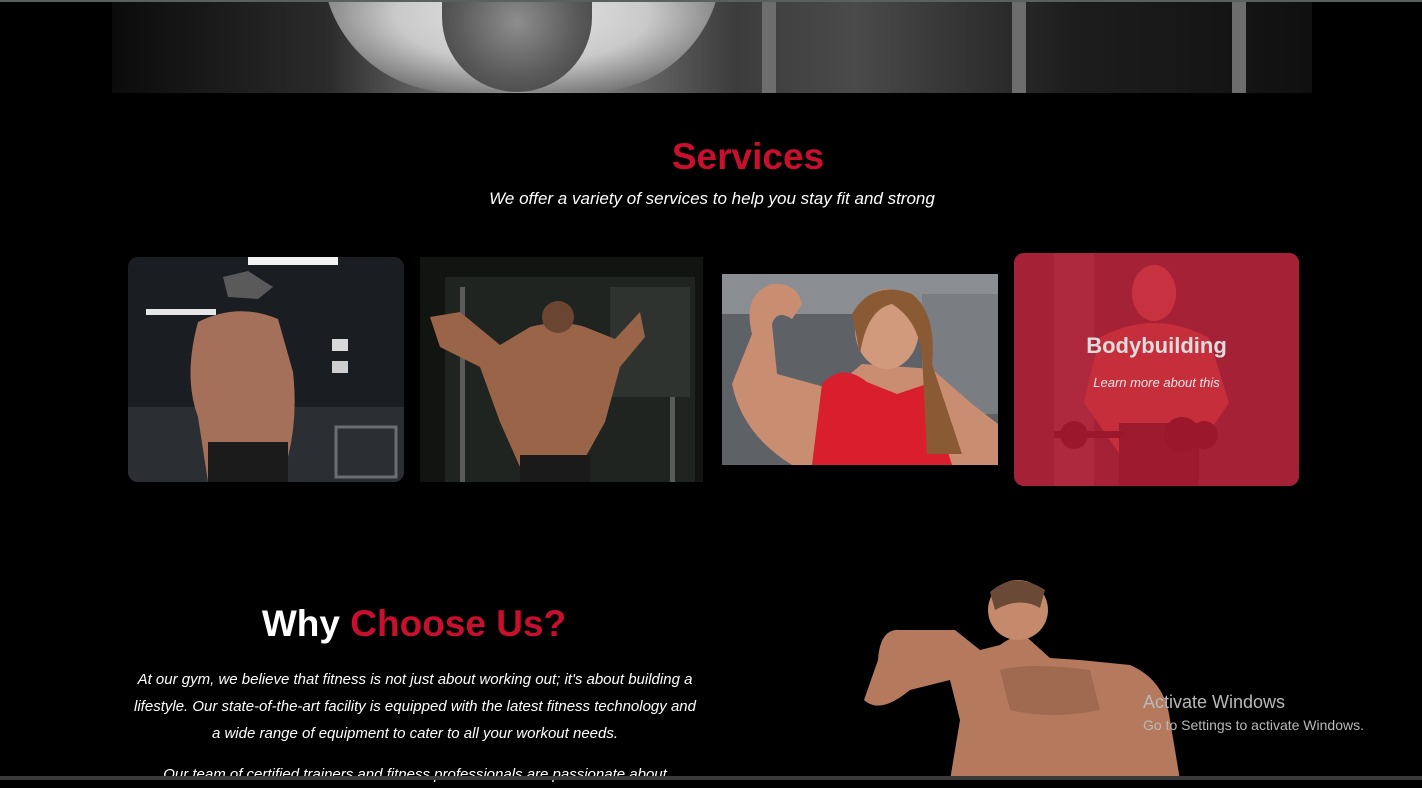 Image resolution: width=1422 pixels, height=788 pixels. I want to click on service-card-4-overlay, so click(1156, 369).